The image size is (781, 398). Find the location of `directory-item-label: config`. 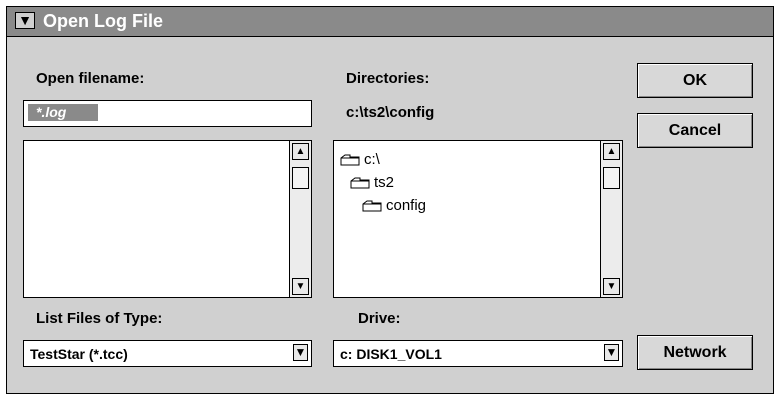

directory-item-label: config is located at coordinates (406, 205).